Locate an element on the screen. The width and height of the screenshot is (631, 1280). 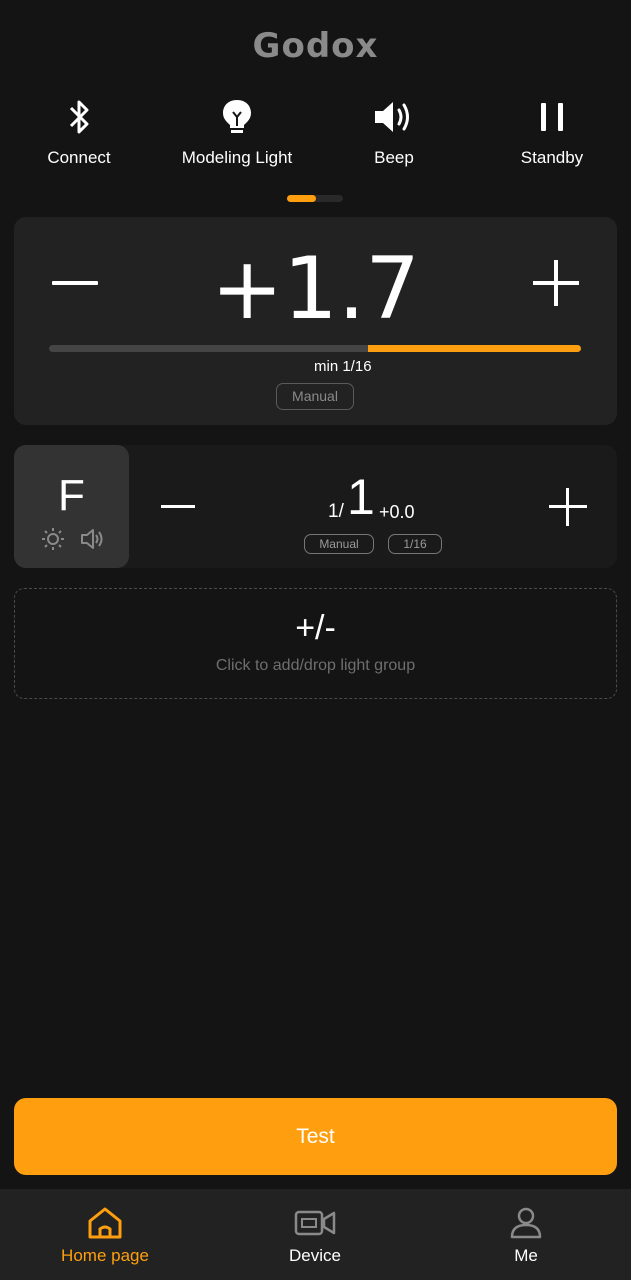
connect-label: Connect is located at coordinates (79, 157).